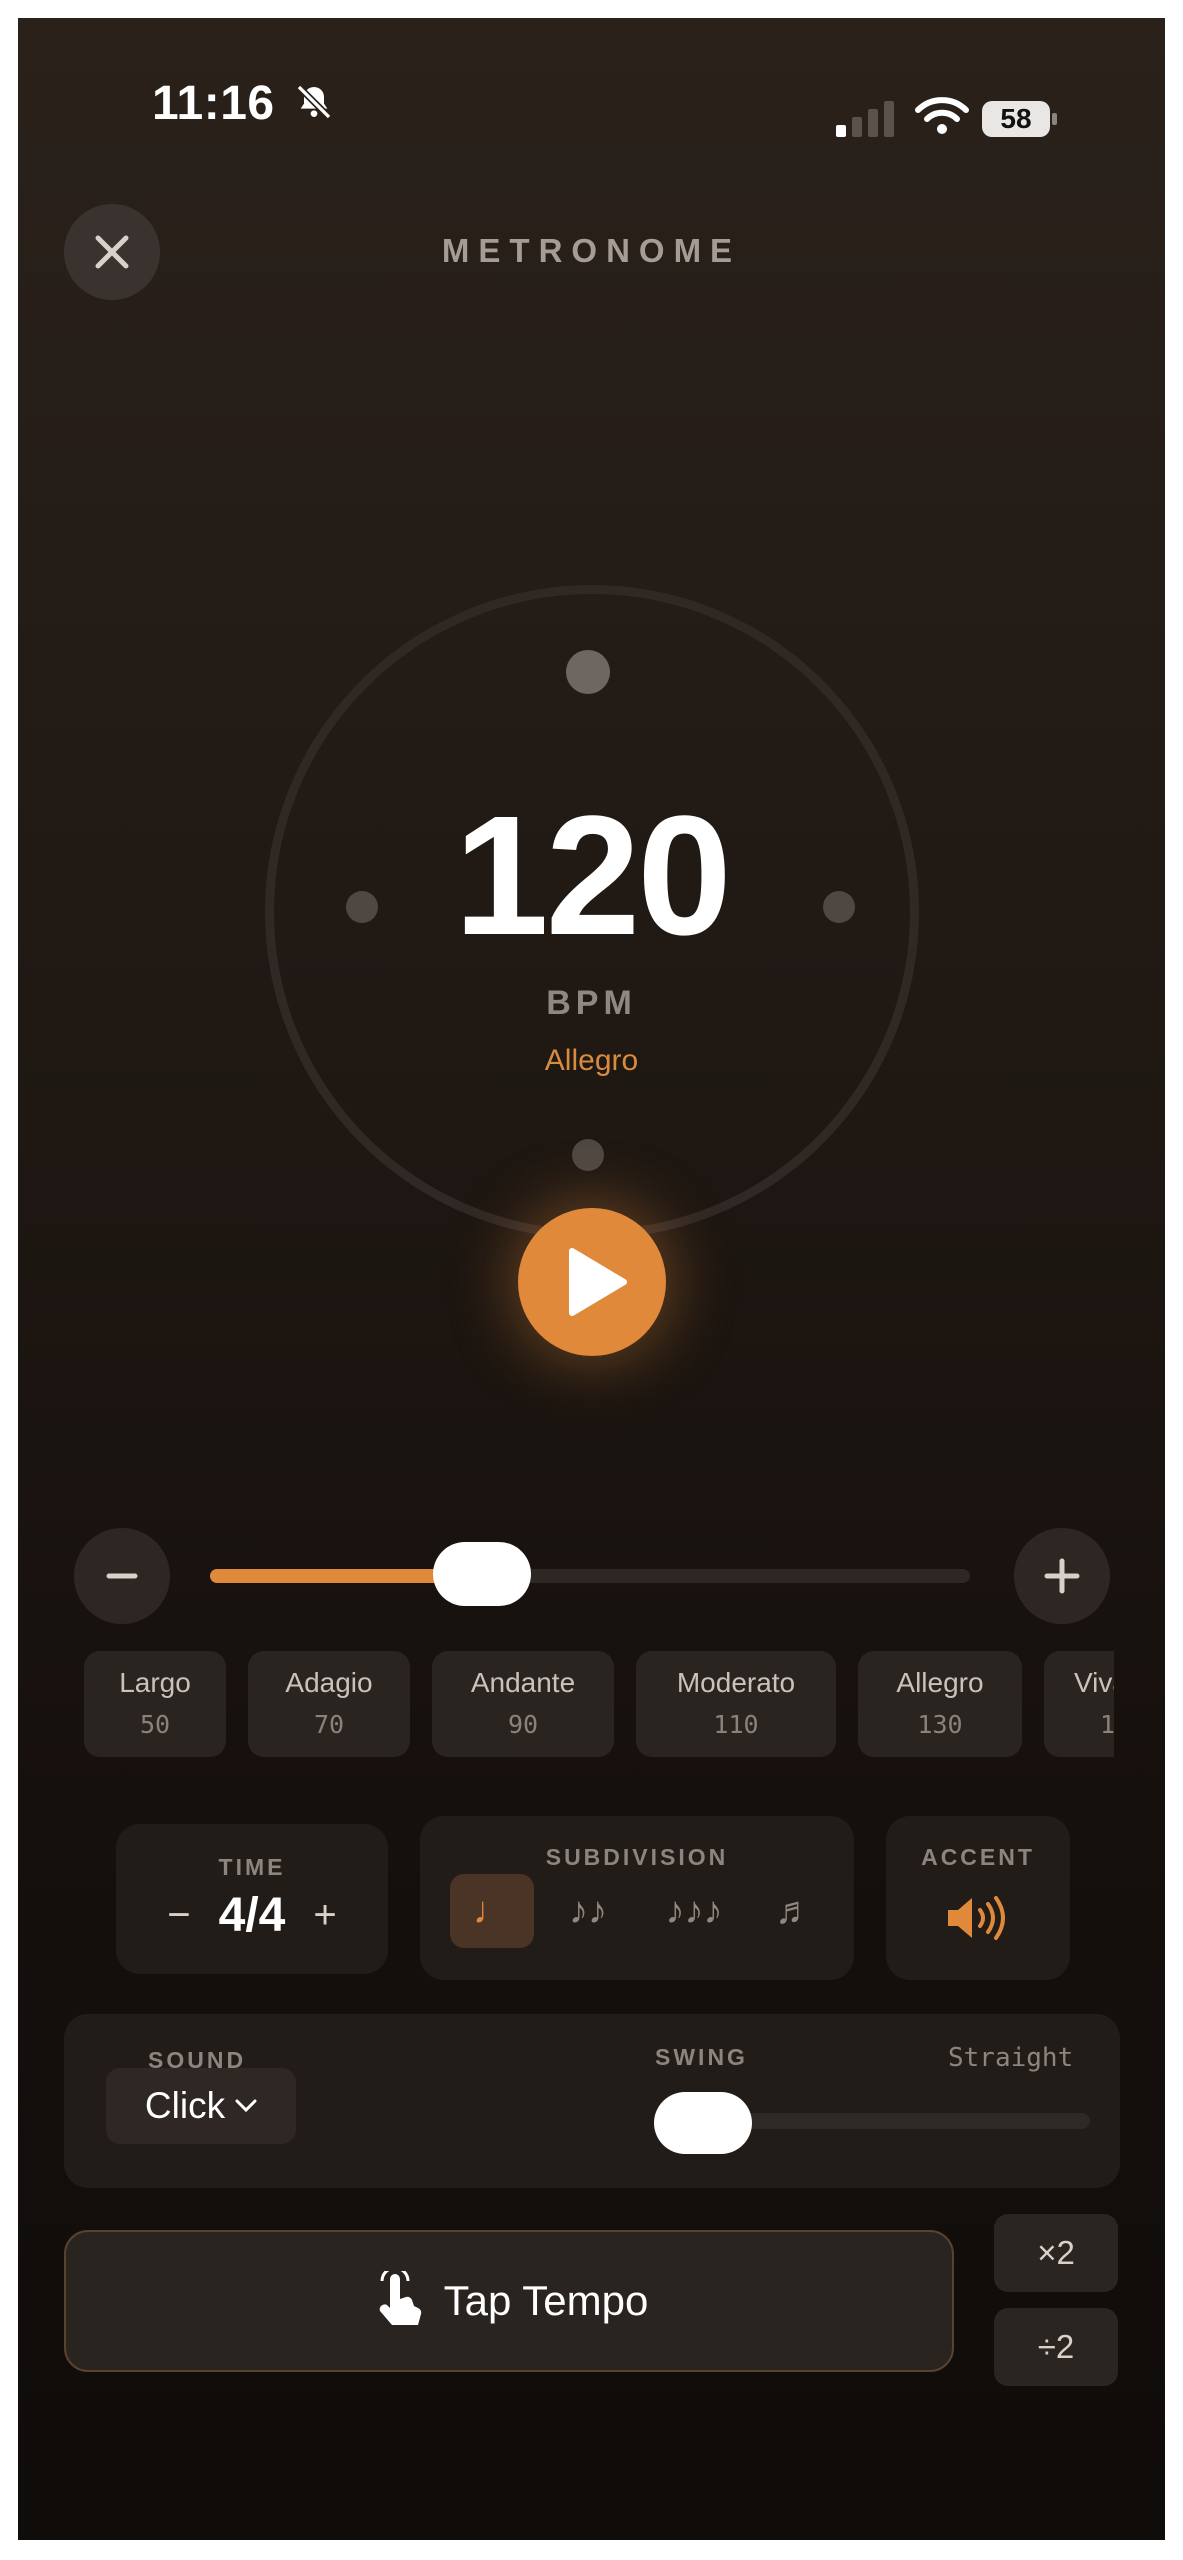 This screenshot has width=1183, height=2560. I want to click on wifi-icon, so click(942, 116).